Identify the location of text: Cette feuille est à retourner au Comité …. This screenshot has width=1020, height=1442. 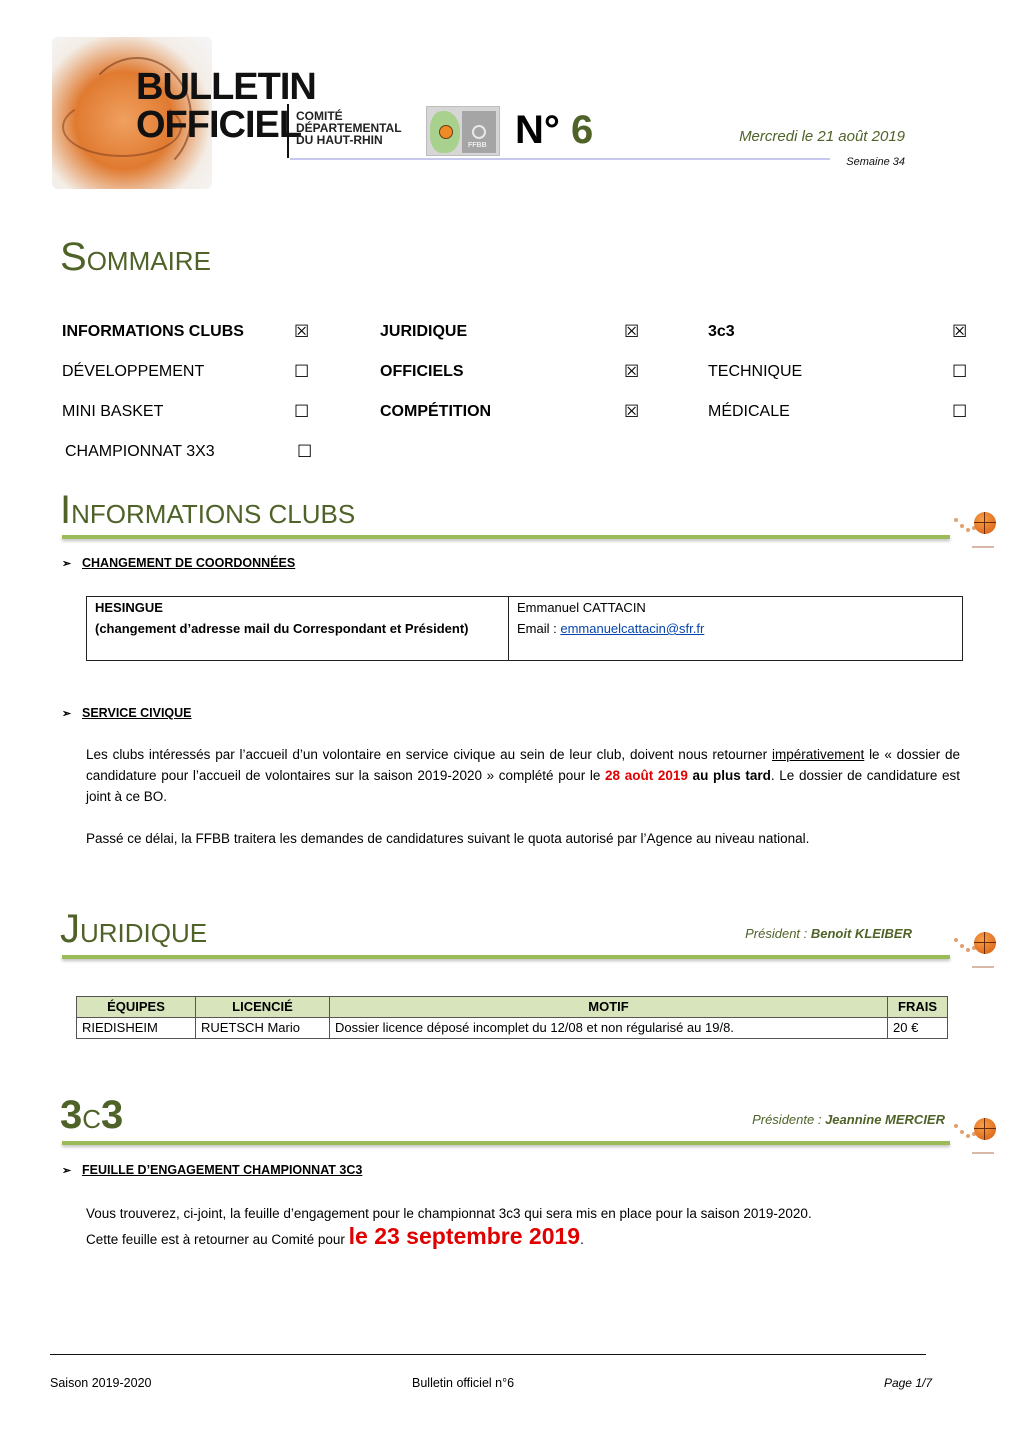
(217, 1239).